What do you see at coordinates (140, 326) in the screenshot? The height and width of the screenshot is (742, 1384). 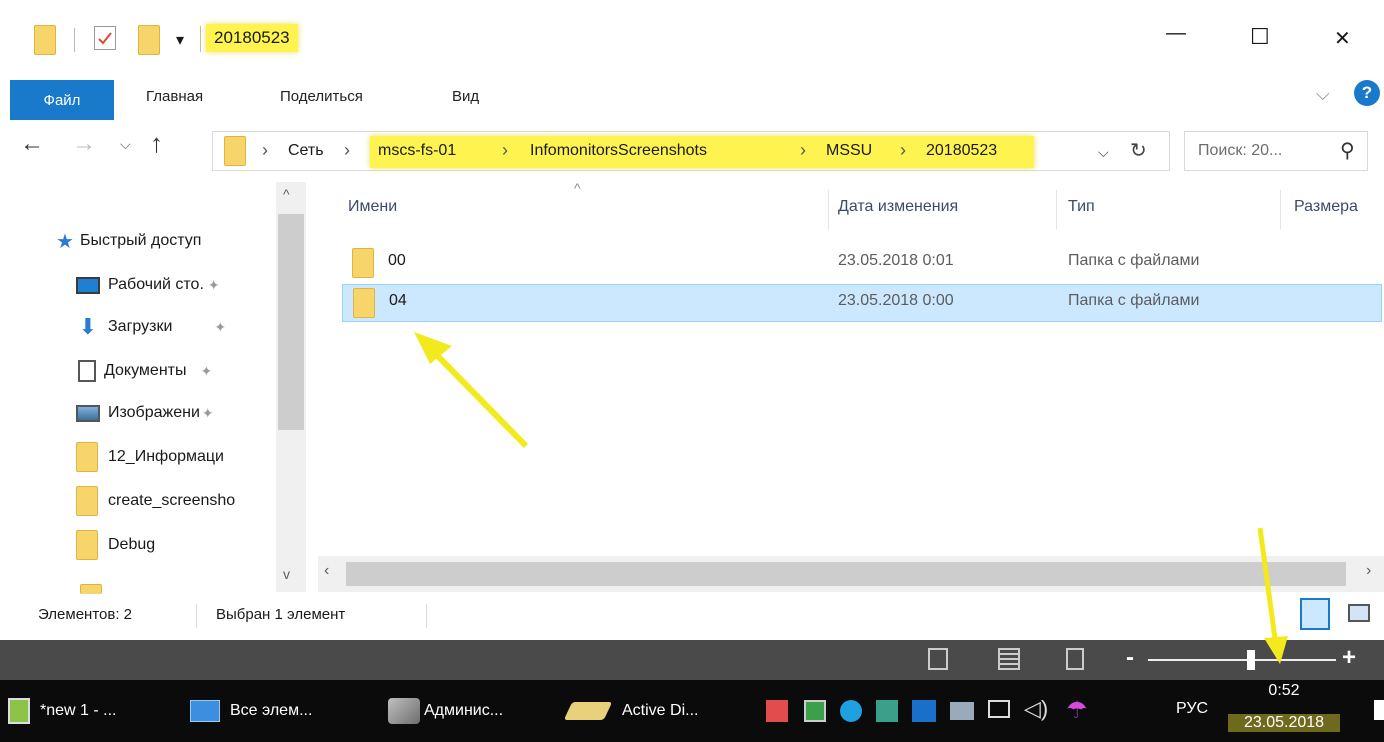 I see `nav-item-label: Загрузки` at bounding box center [140, 326].